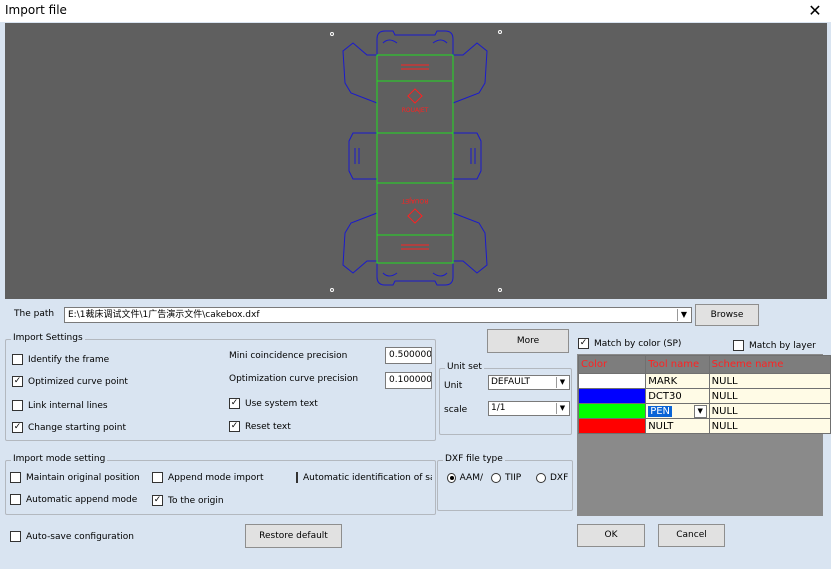  Describe the element at coordinates (464, 367) in the screenshot. I see `unit-set-title: Unit set` at that location.